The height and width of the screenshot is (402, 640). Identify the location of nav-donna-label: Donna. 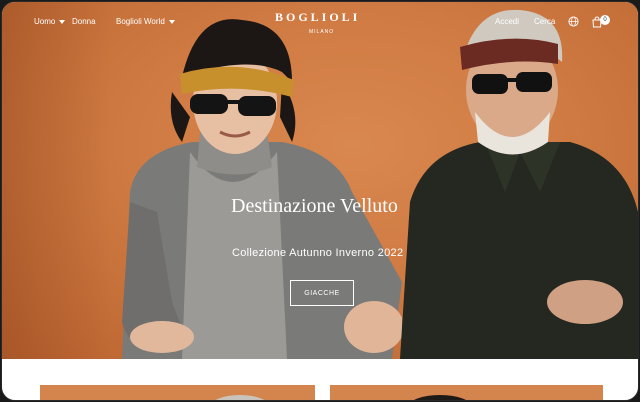
(84, 21).